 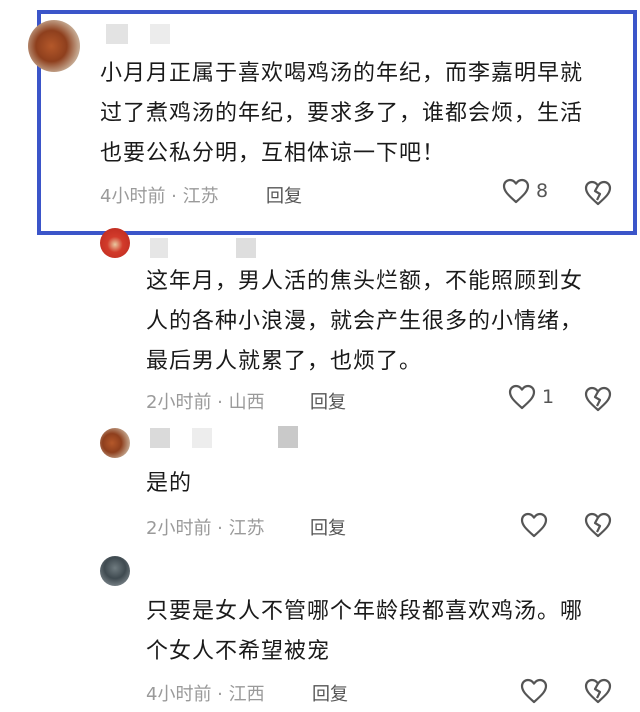 What do you see at coordinates (205, 402) in the screenshot?
I see `comment-meta: 2小时前 · 山西` at bounding box center [205, 402].